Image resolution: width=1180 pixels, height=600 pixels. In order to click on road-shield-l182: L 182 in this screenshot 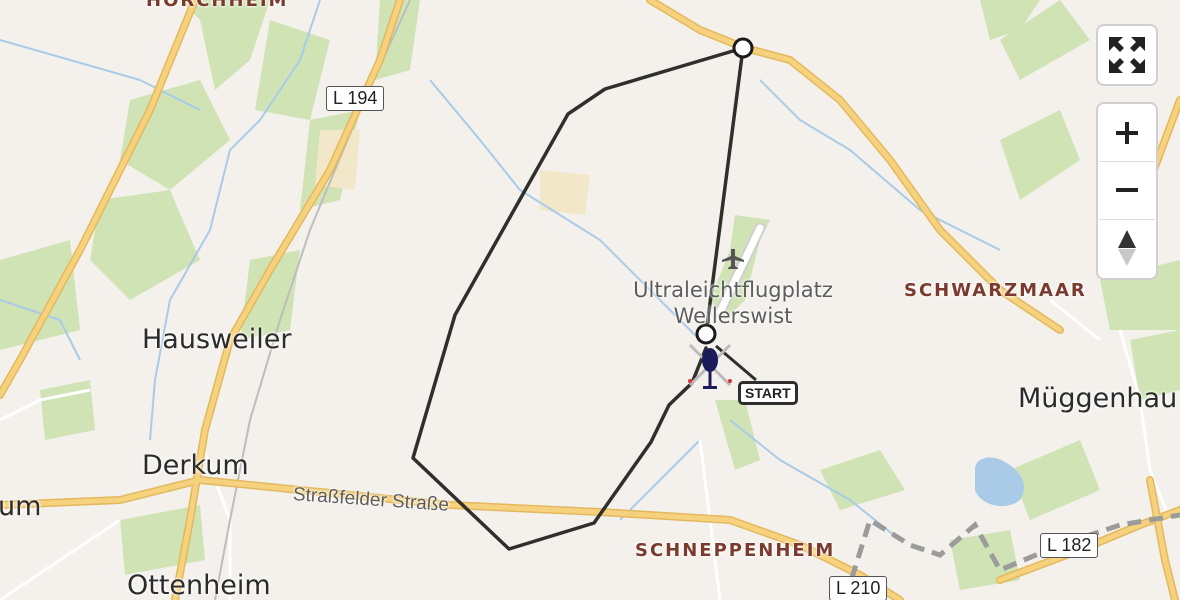, I will do `click(1069, 545)`.